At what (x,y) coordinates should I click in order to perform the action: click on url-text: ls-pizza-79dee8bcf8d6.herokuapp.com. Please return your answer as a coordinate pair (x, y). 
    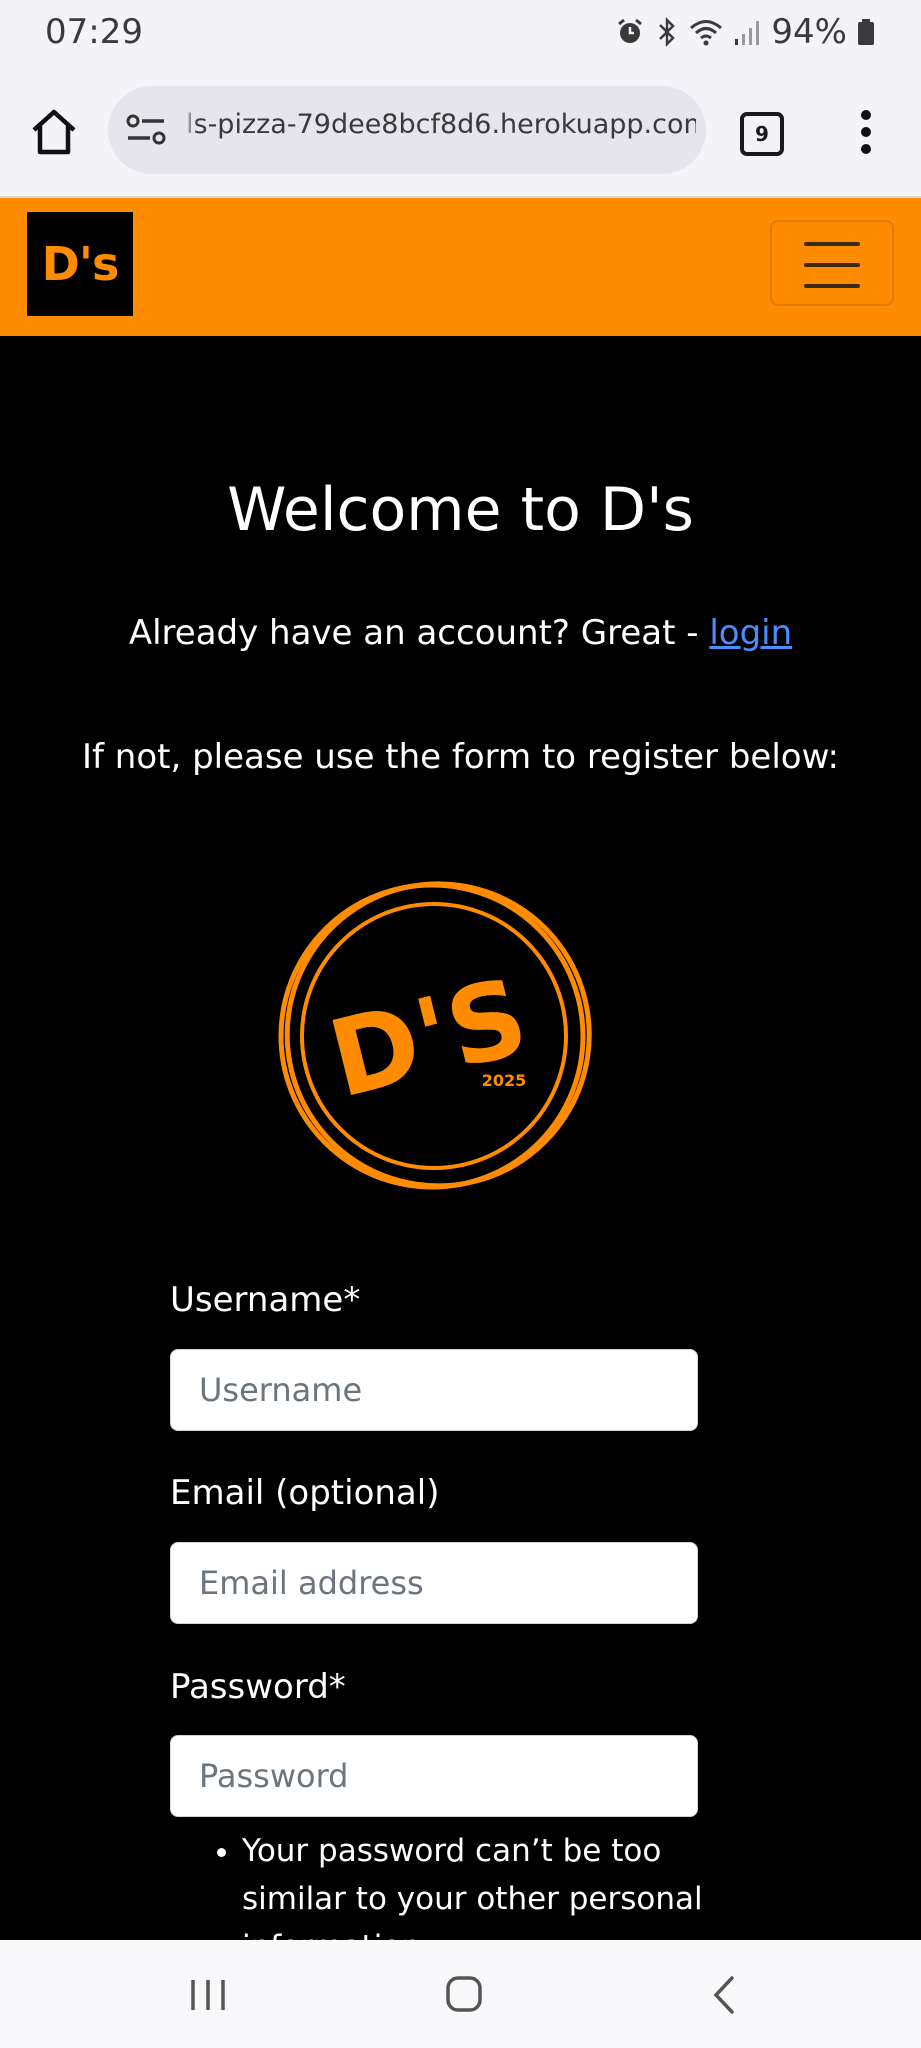
    Looking at the image, I should click on (441, 124).